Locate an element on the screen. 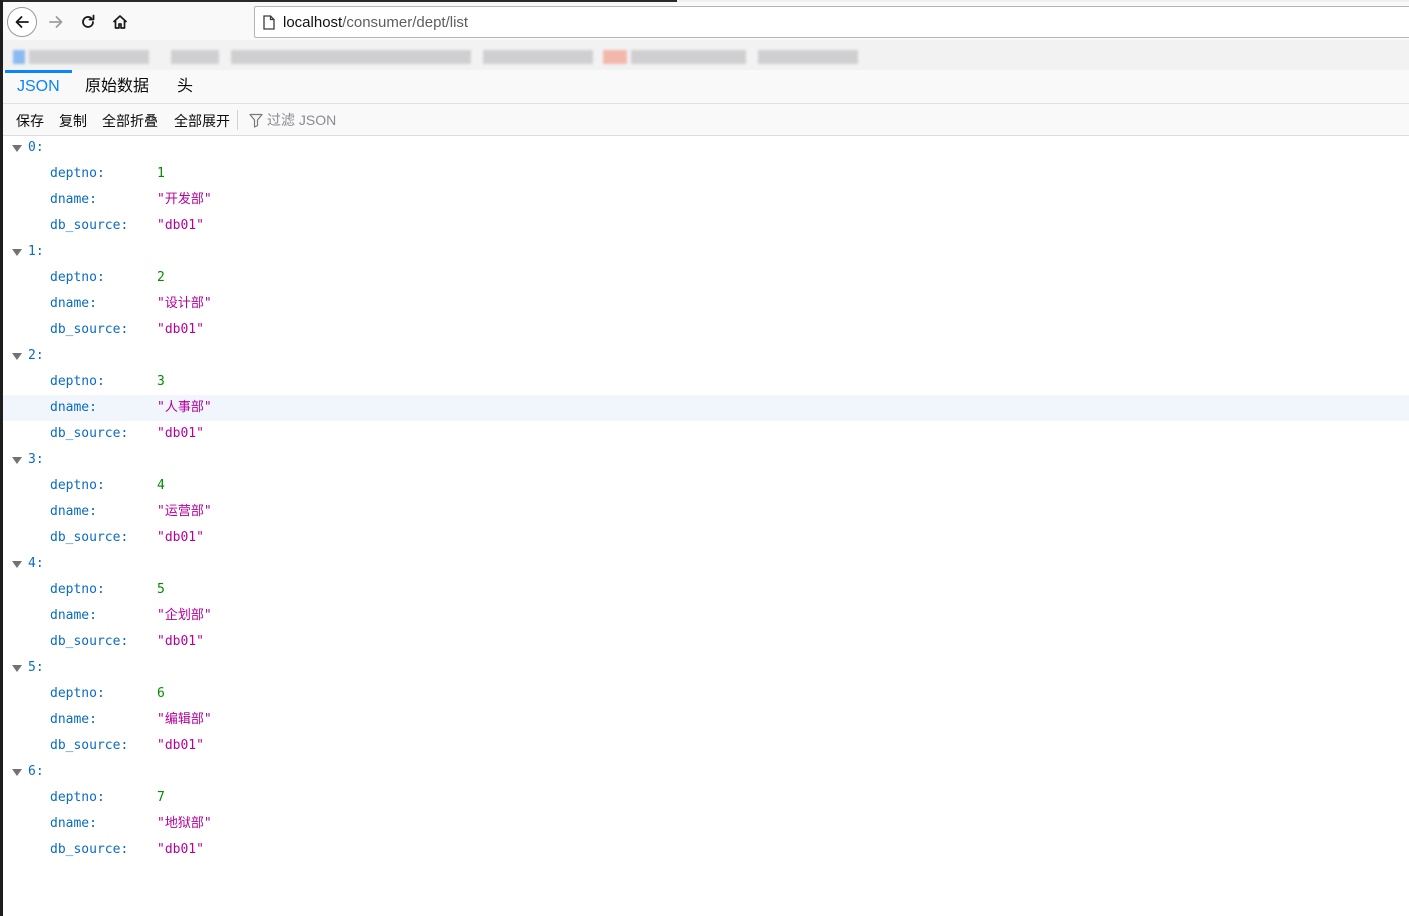 The height and width of the screenshot is (916, 1409). collapse-all-button: 全部折叠 is located at coordinates (130, 121).